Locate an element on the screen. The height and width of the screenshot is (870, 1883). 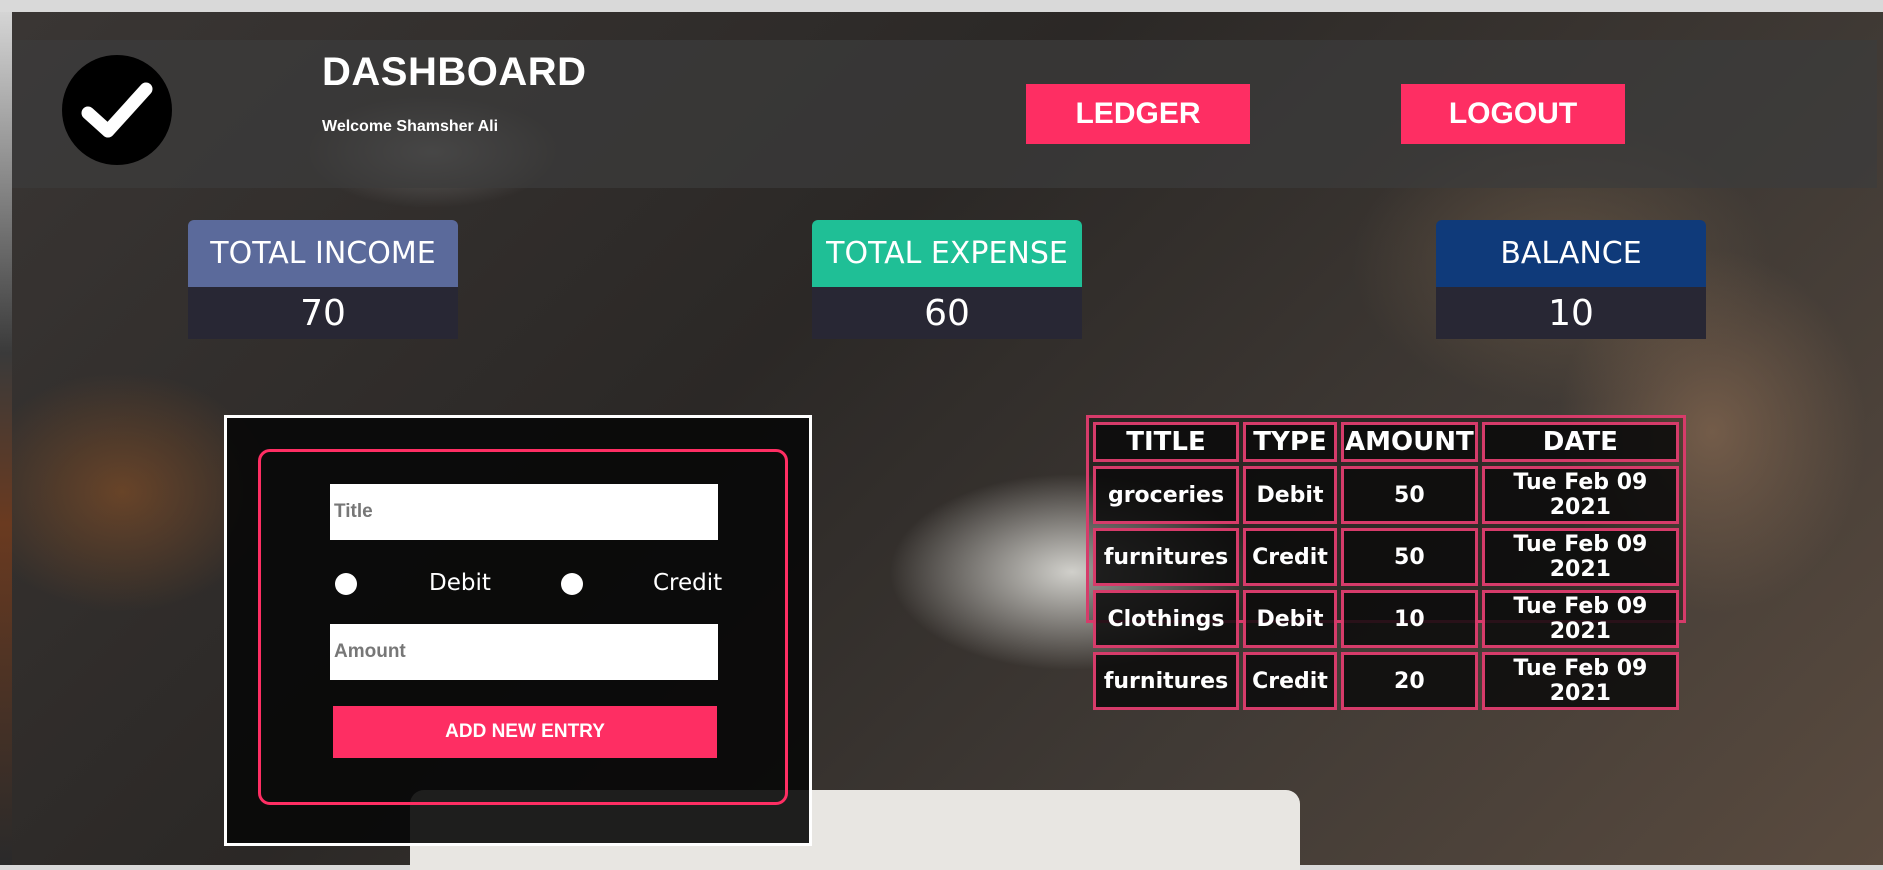
welcome-text: Welcome Shamsher Ali is located at coordinates (410, 126).